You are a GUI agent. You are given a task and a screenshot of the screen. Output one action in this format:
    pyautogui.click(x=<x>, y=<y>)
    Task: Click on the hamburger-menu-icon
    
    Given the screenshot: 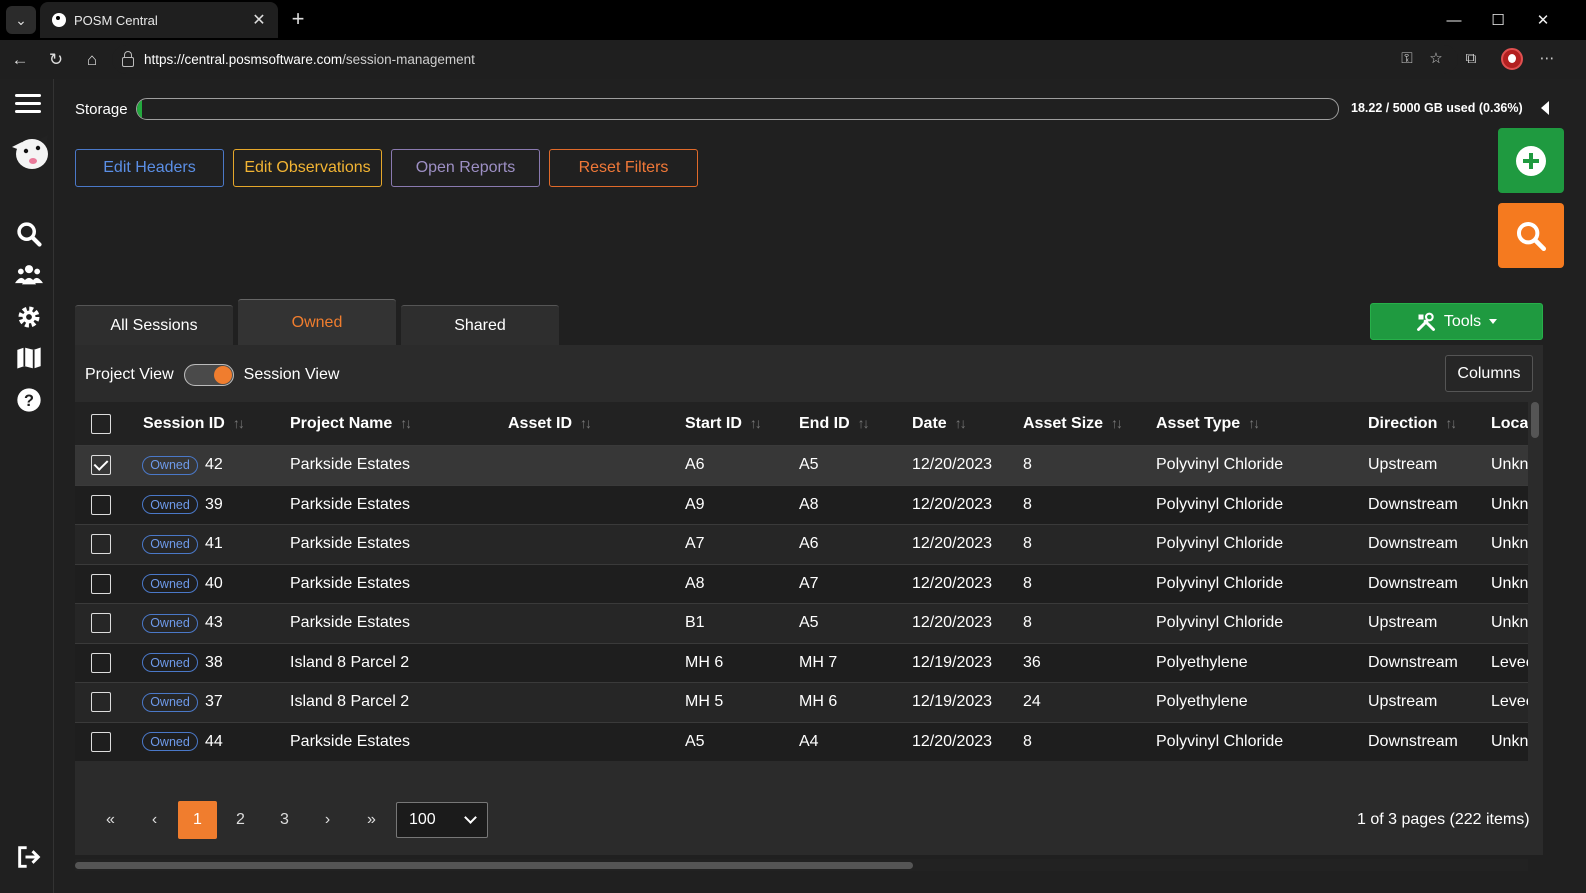 What is the action you would take?
    pyautogui.click(x=28, y=103)
    